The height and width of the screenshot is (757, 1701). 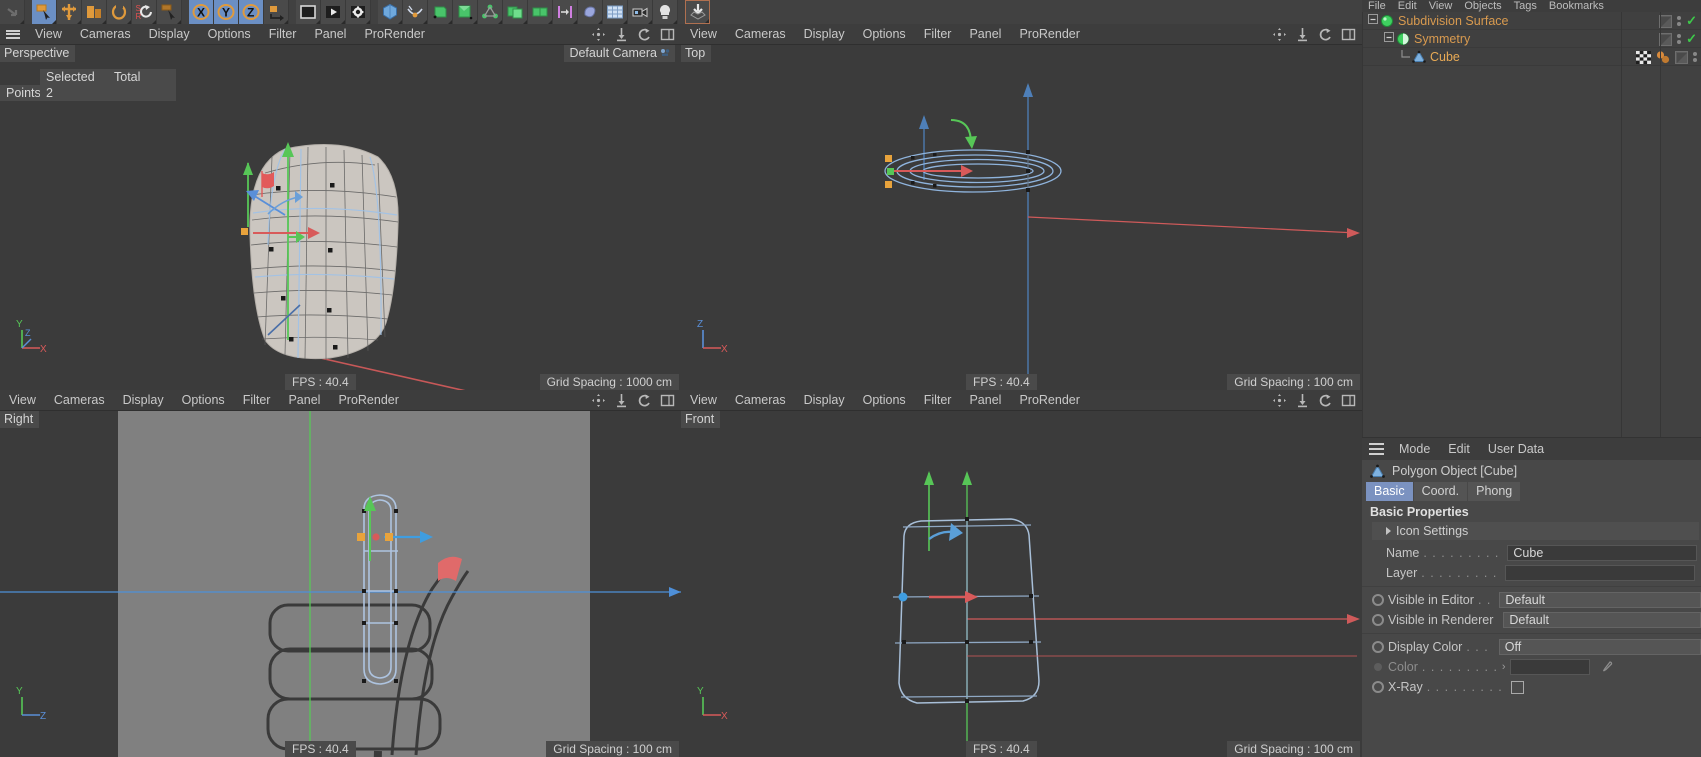 What do you see at coordinates (1600, 573) in the screenshot?
I see `layer-input` at bounding box center [1600, 573].